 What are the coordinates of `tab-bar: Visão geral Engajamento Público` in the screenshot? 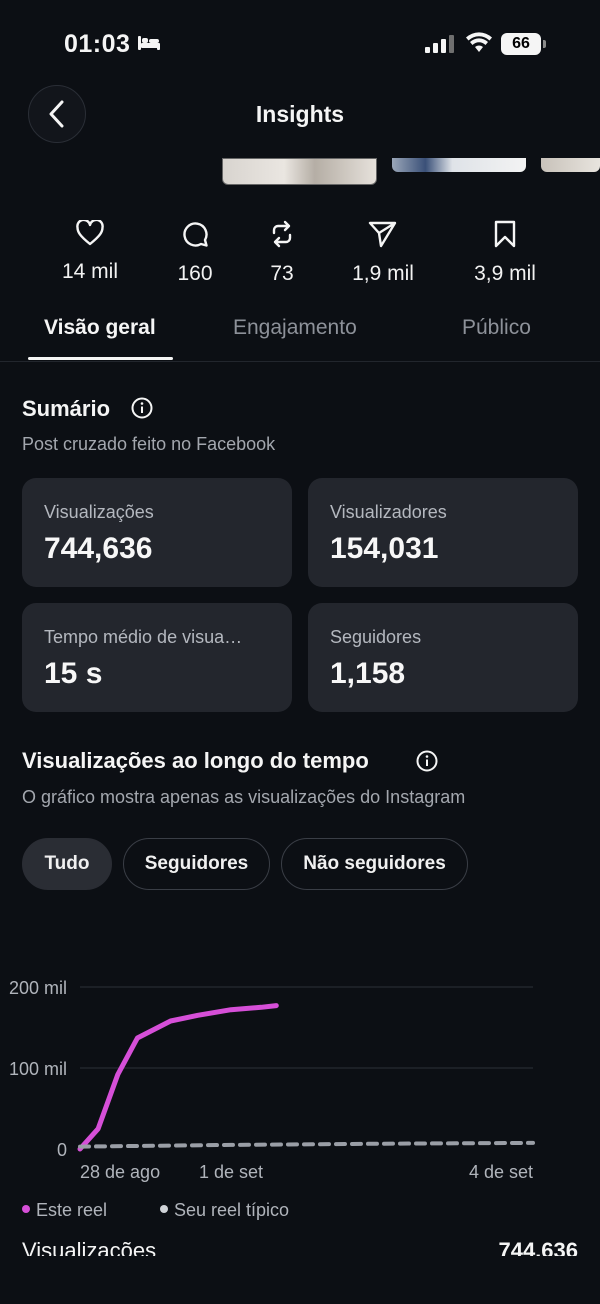 It's located at (300, 331).